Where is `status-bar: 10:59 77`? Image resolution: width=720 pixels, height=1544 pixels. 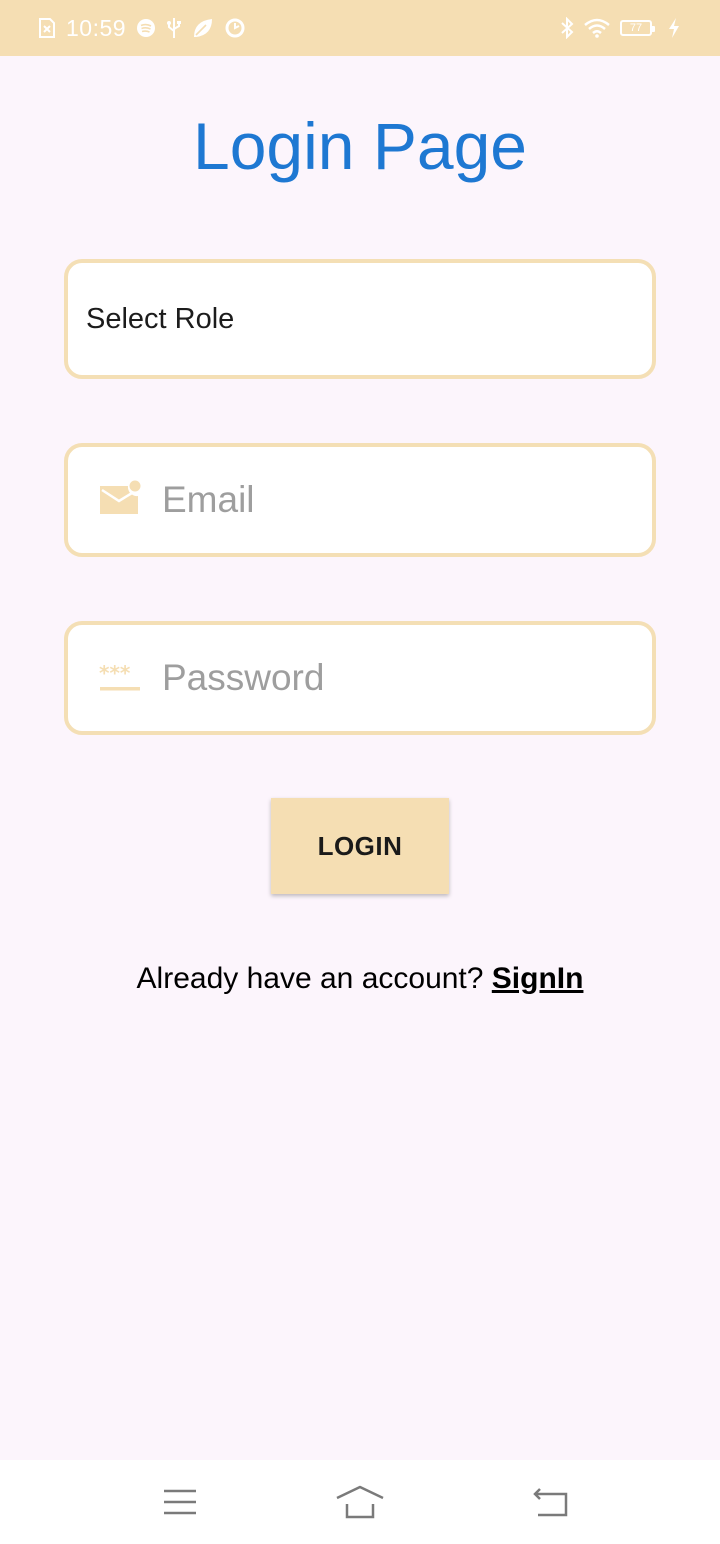 status-bar: 10:59 77 is located at coordinates (360, 28).